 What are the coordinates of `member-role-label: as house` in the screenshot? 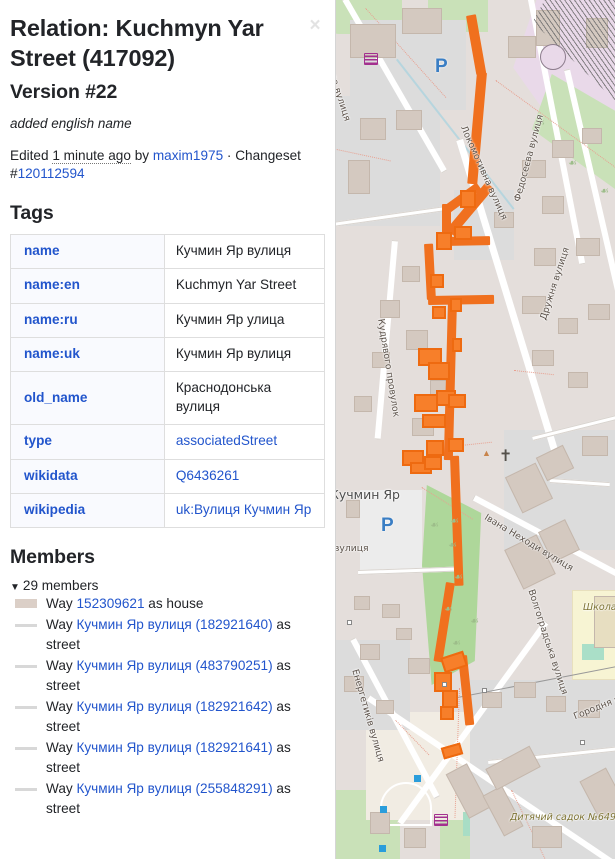 It's located at (174, 604).